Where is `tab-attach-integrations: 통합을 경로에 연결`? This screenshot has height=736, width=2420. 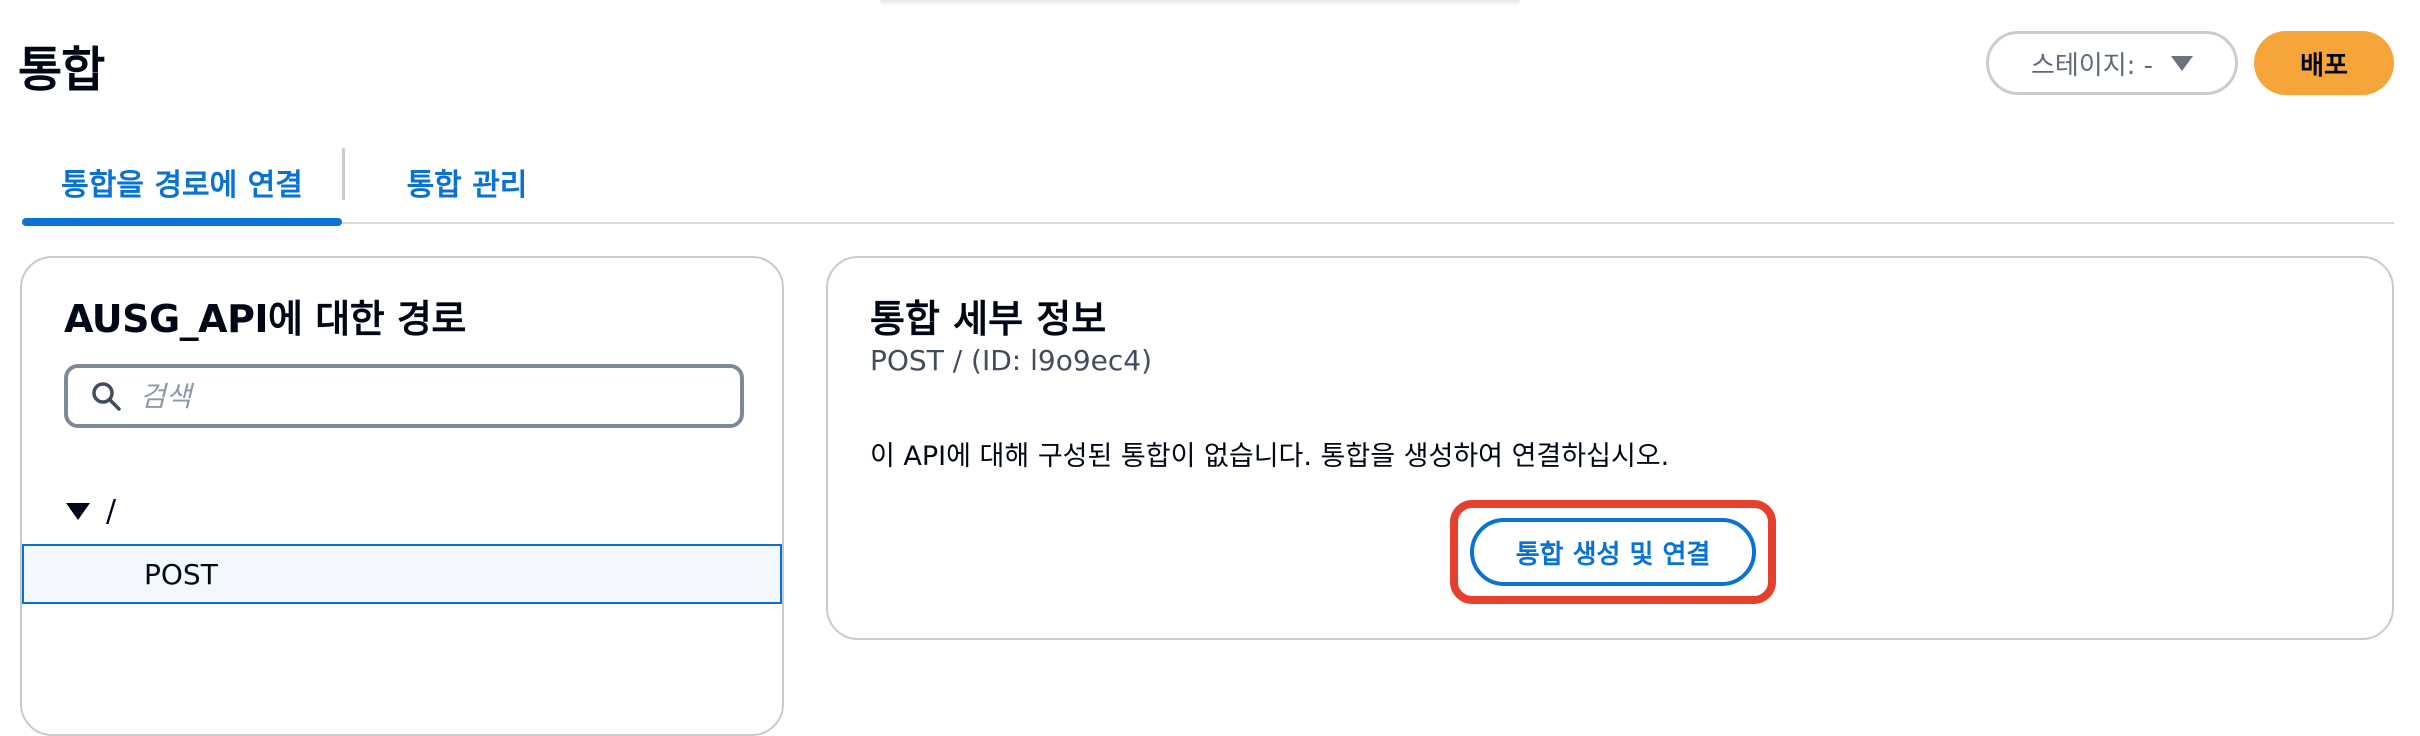 tab-attach-integrations: 통합을 경로에 연결 is located at coordinates (182, 183).